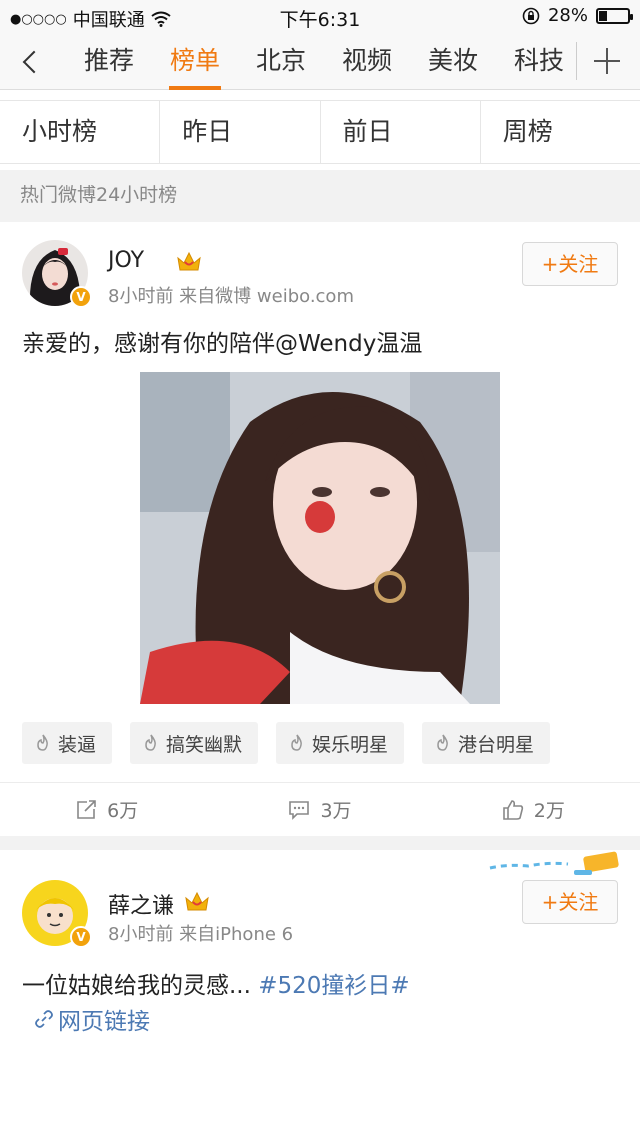 This screenshot has height=1138, width=640. Describe the element at coordinates (350, 744) in the screenshot. I see `topic-tag-label: 娱乐明星` at that location.